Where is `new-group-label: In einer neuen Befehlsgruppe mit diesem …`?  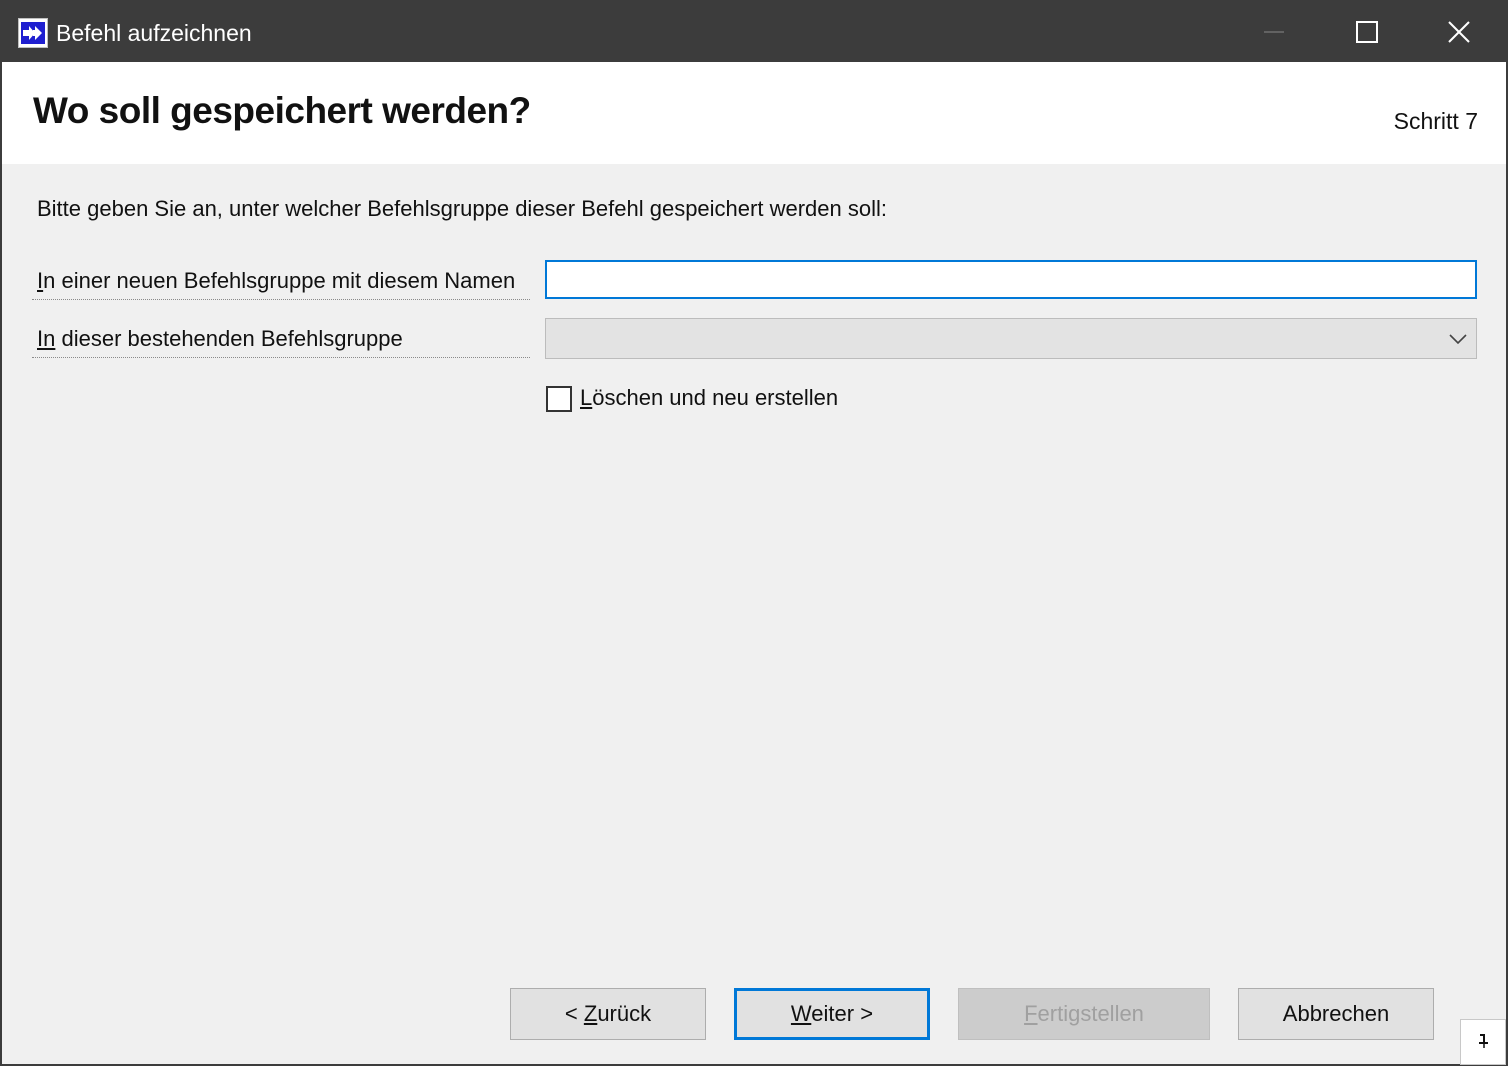 new-group-label: In einer neuen Befehlsgruppe mit diesem … is located at coordinates (281, 281).